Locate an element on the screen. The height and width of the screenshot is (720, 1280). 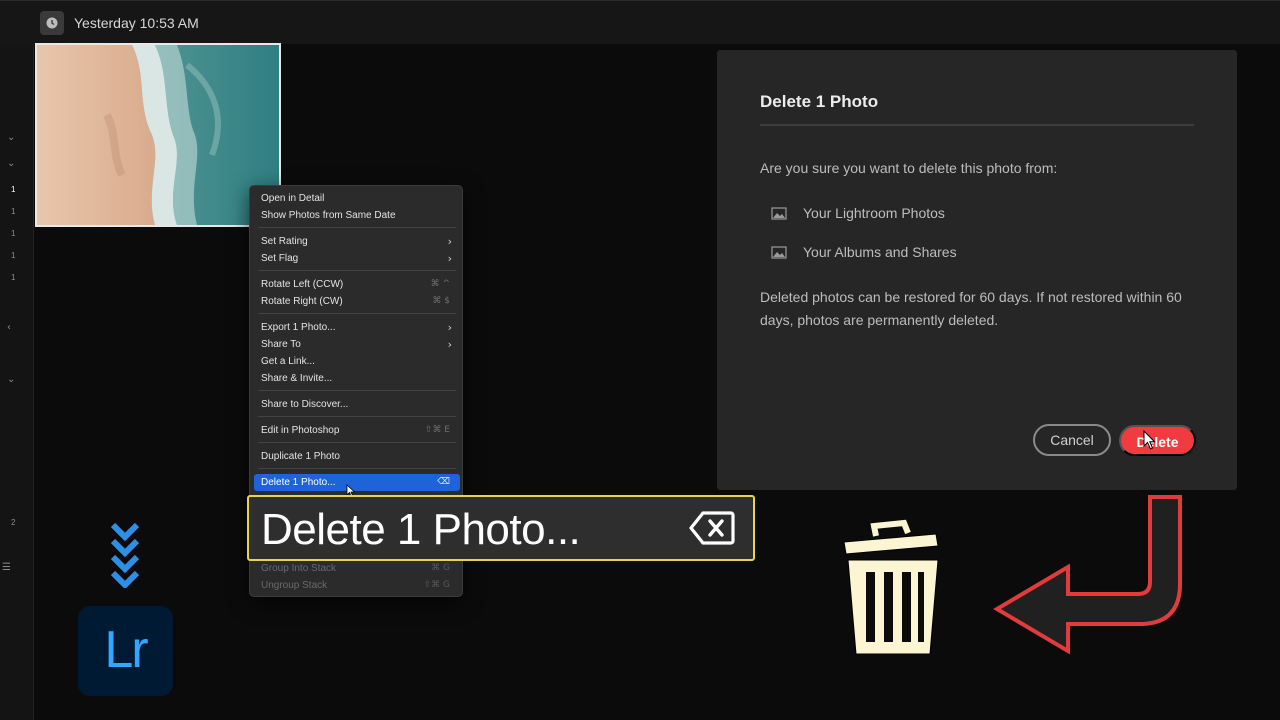
dialog-divider is located at coordinates (977, 125).